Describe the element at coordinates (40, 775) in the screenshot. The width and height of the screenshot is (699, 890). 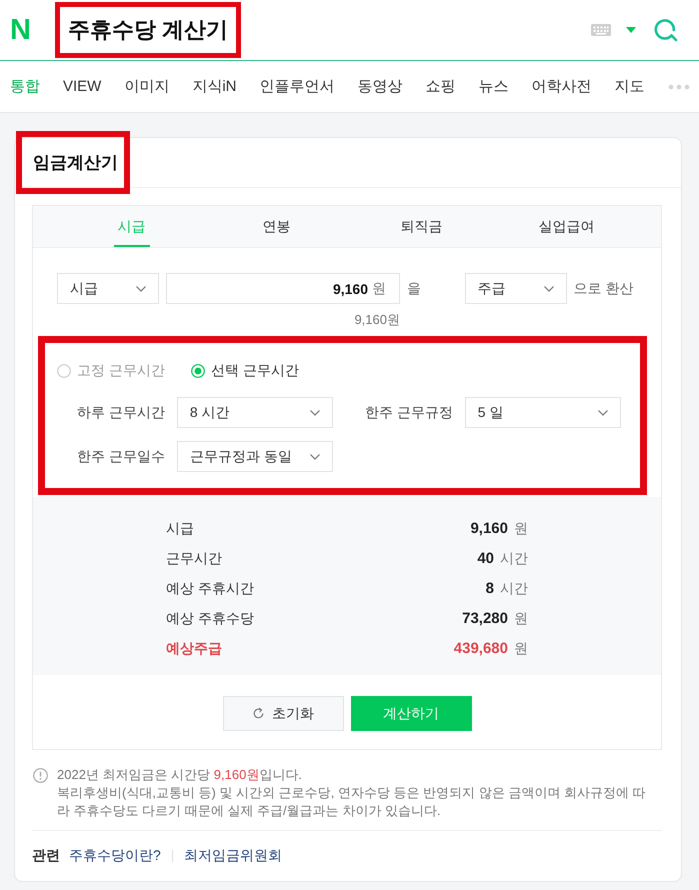
I see `exclamation-circle-icon` at that location.